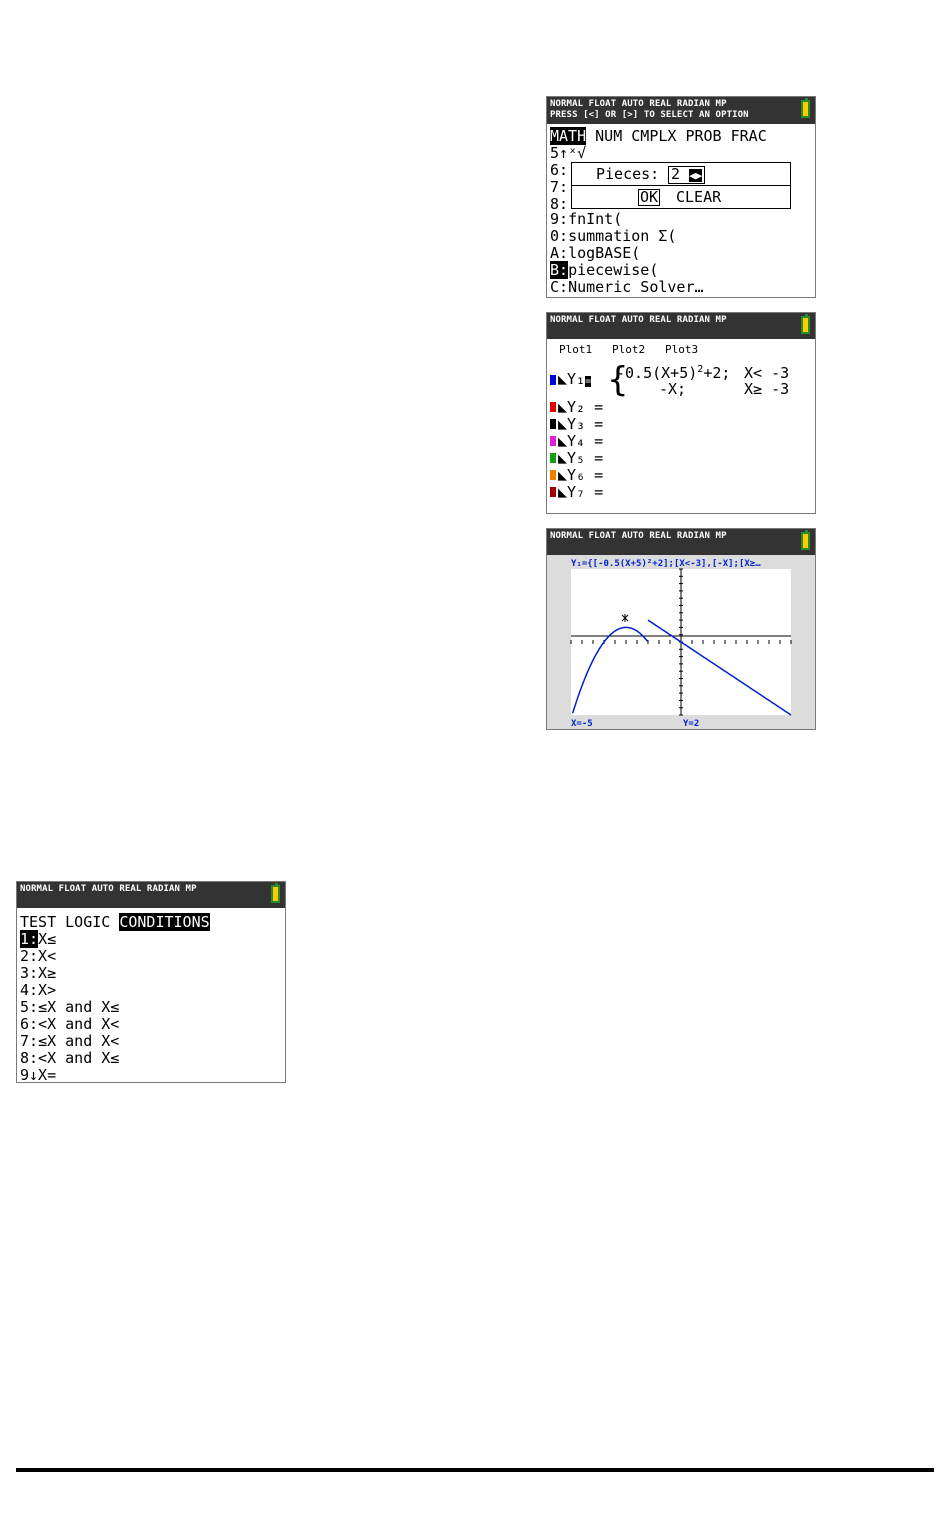  What do you see at coordinates (559, 187) in the screenshot?
I see `menu-item-7: 7:` at bounding box center [559, 187].